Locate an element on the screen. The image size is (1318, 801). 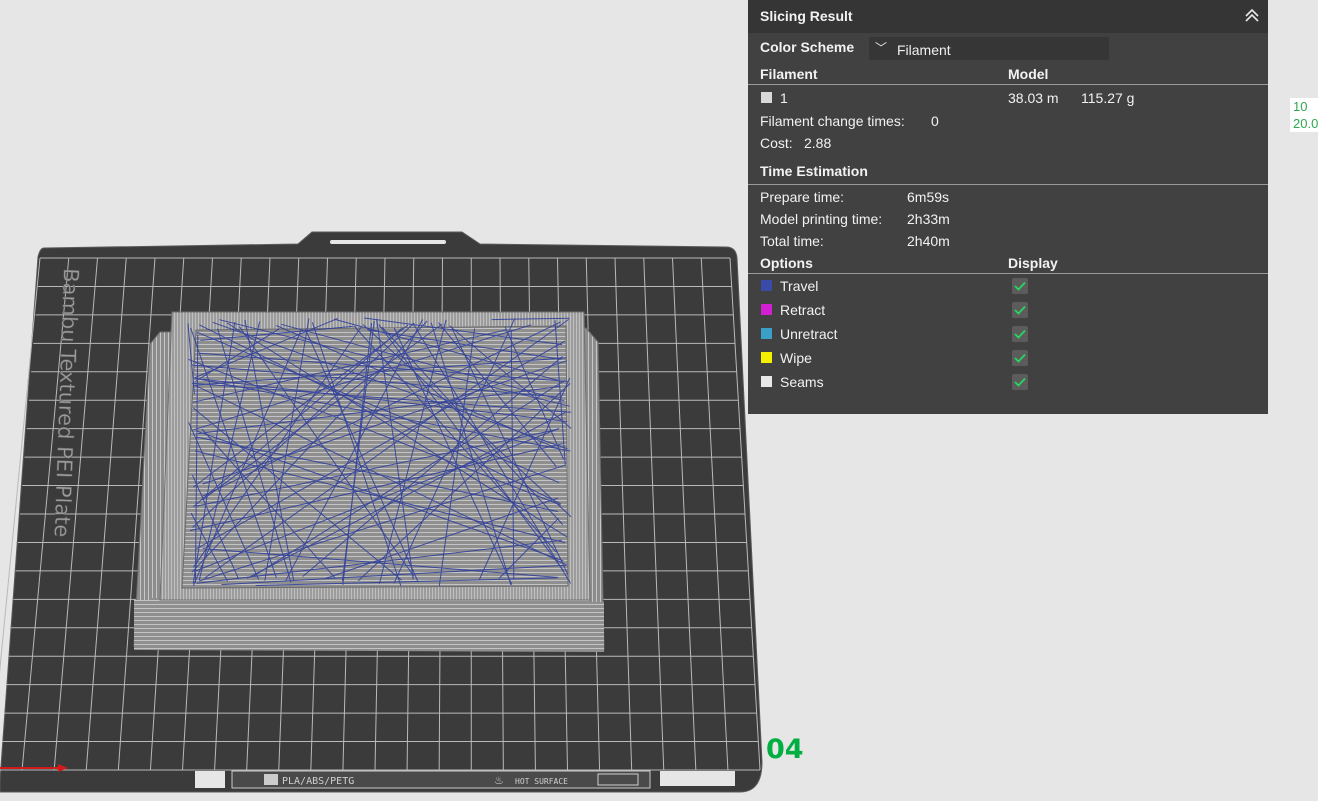
options-list: Travel Retract Unretract Wipe Seams is located at coordinates (1008, 334).